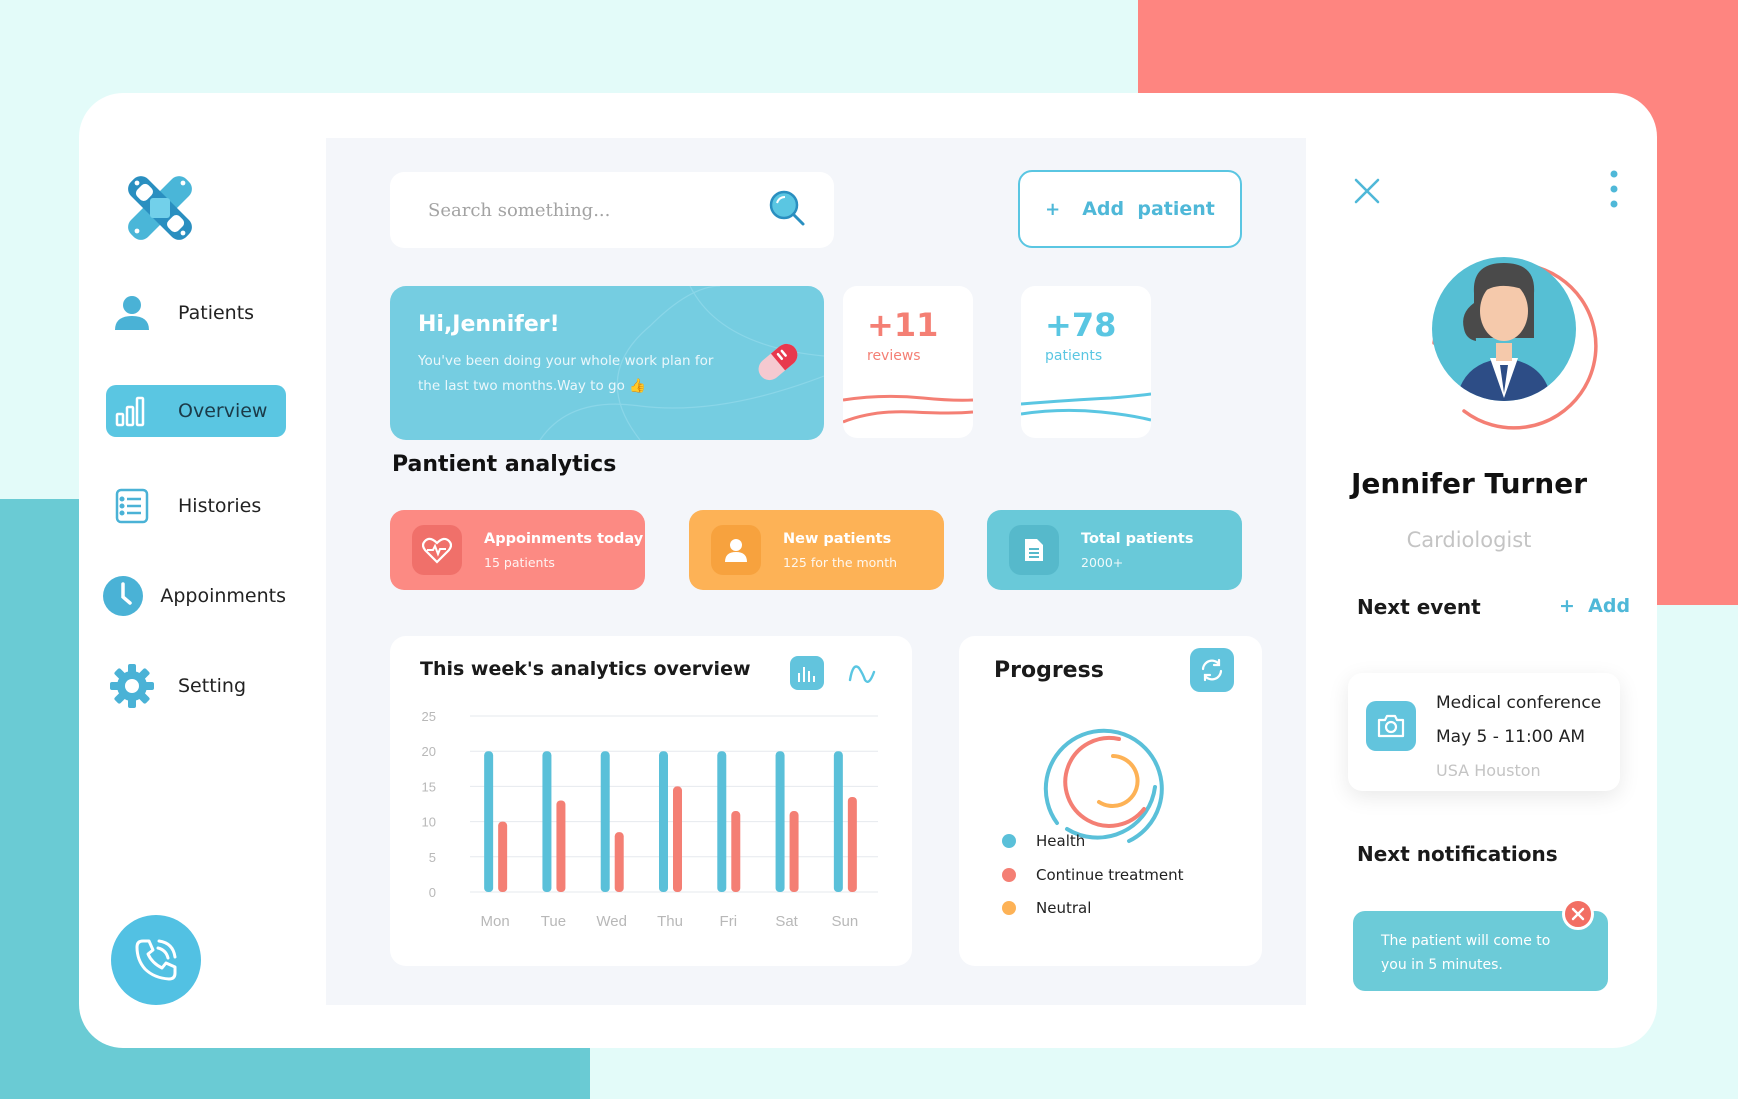  Describe the element at coordinates (216, 313) in the screenshot. I see `sidebar-item-label: Patients` at that location.